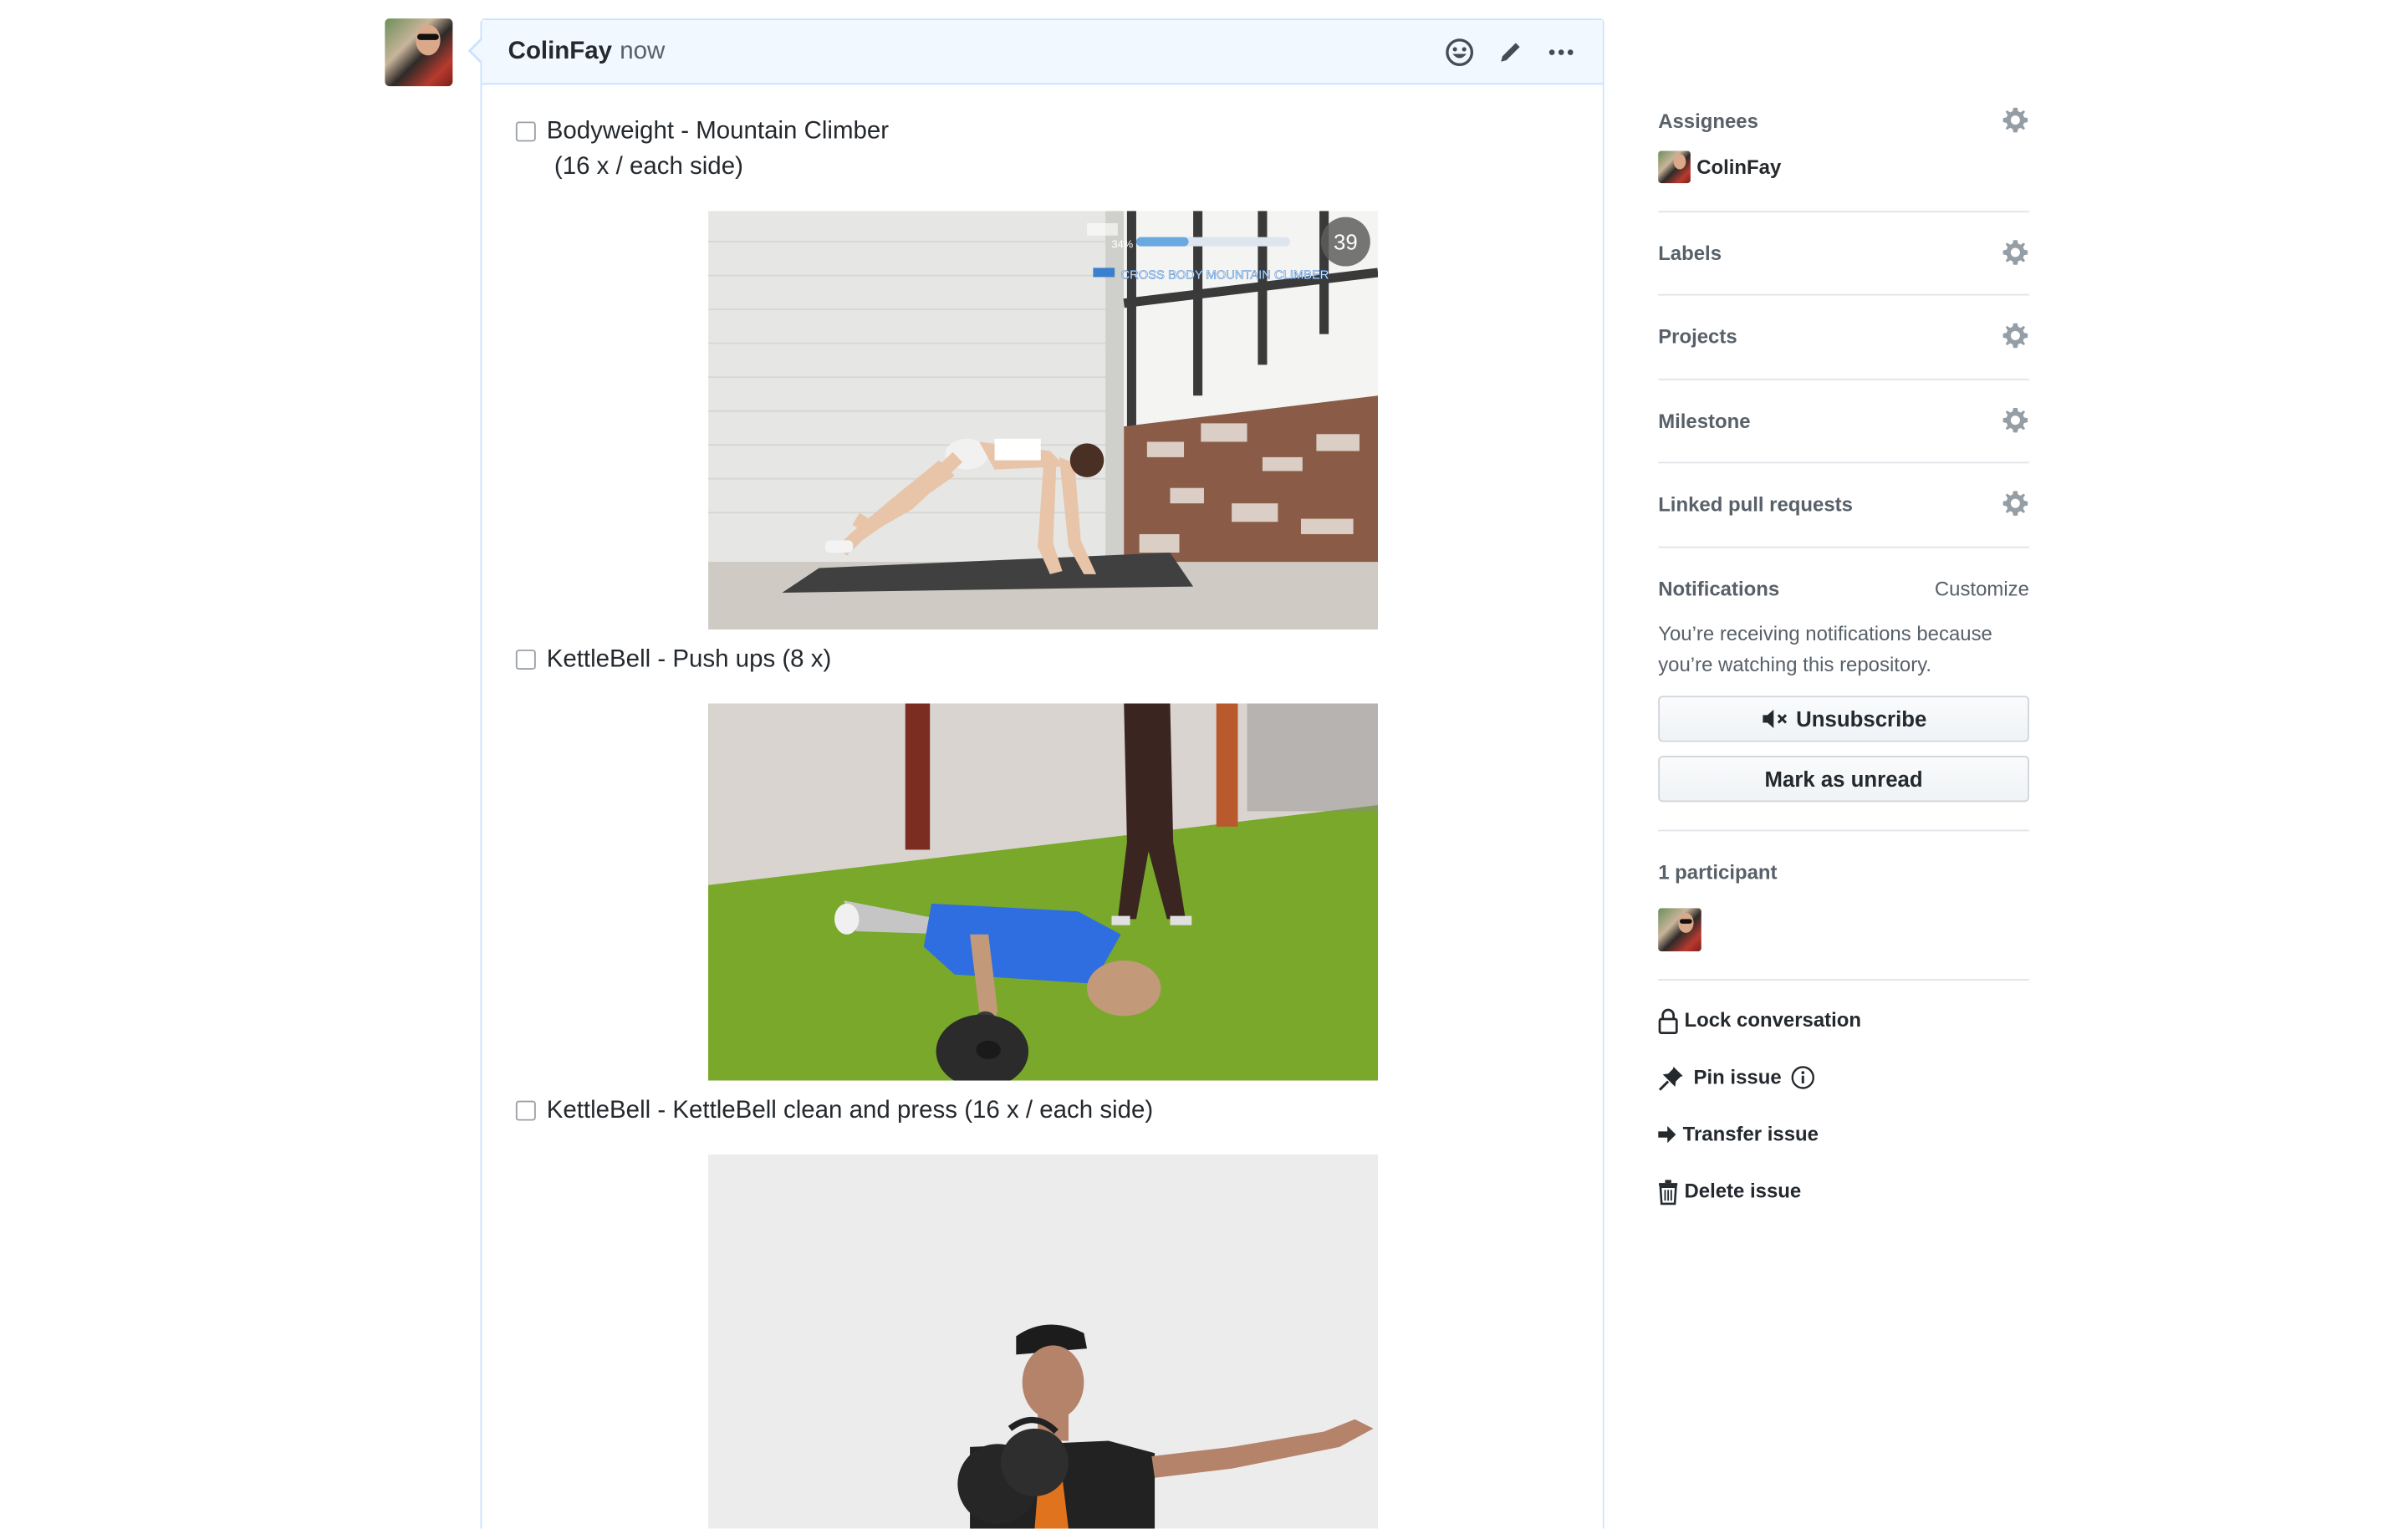 Image resolution: width=2408 pixels, height=1529 pixels. Describe the element at coordinates (1562, 51) in the screenshot. I see `more-options-icon` at that location.